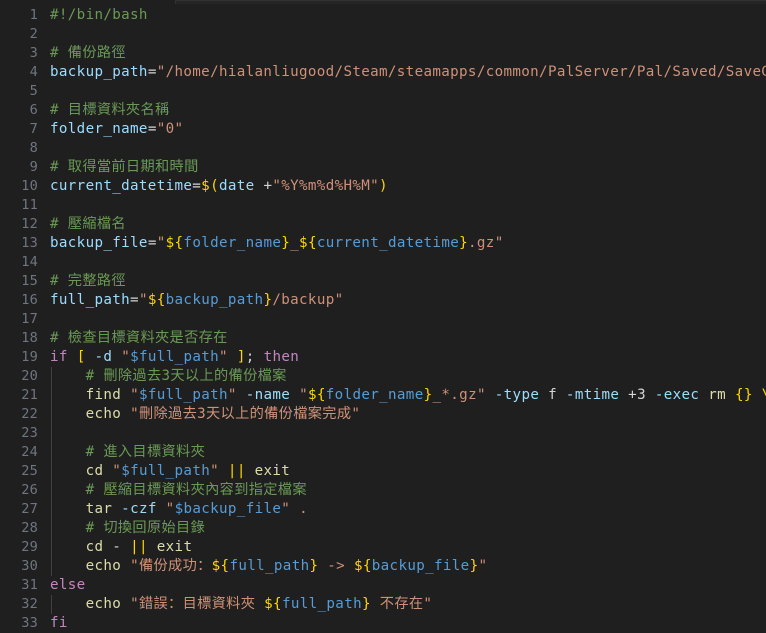 Image resolution: width=766 pixels, height=633 pixels. What do you see at coordinates (383, 91) in the screenshot?
I see `code-line: 5` at bounding box center [383, 91].